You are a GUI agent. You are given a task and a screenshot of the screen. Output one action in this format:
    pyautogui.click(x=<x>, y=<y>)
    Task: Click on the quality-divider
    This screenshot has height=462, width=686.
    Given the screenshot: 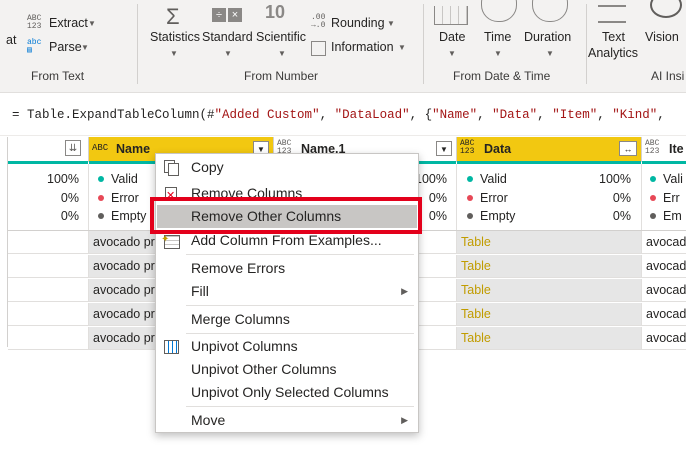 What is the action you would take?
    pyautogui.click(x=88, y=197)
    